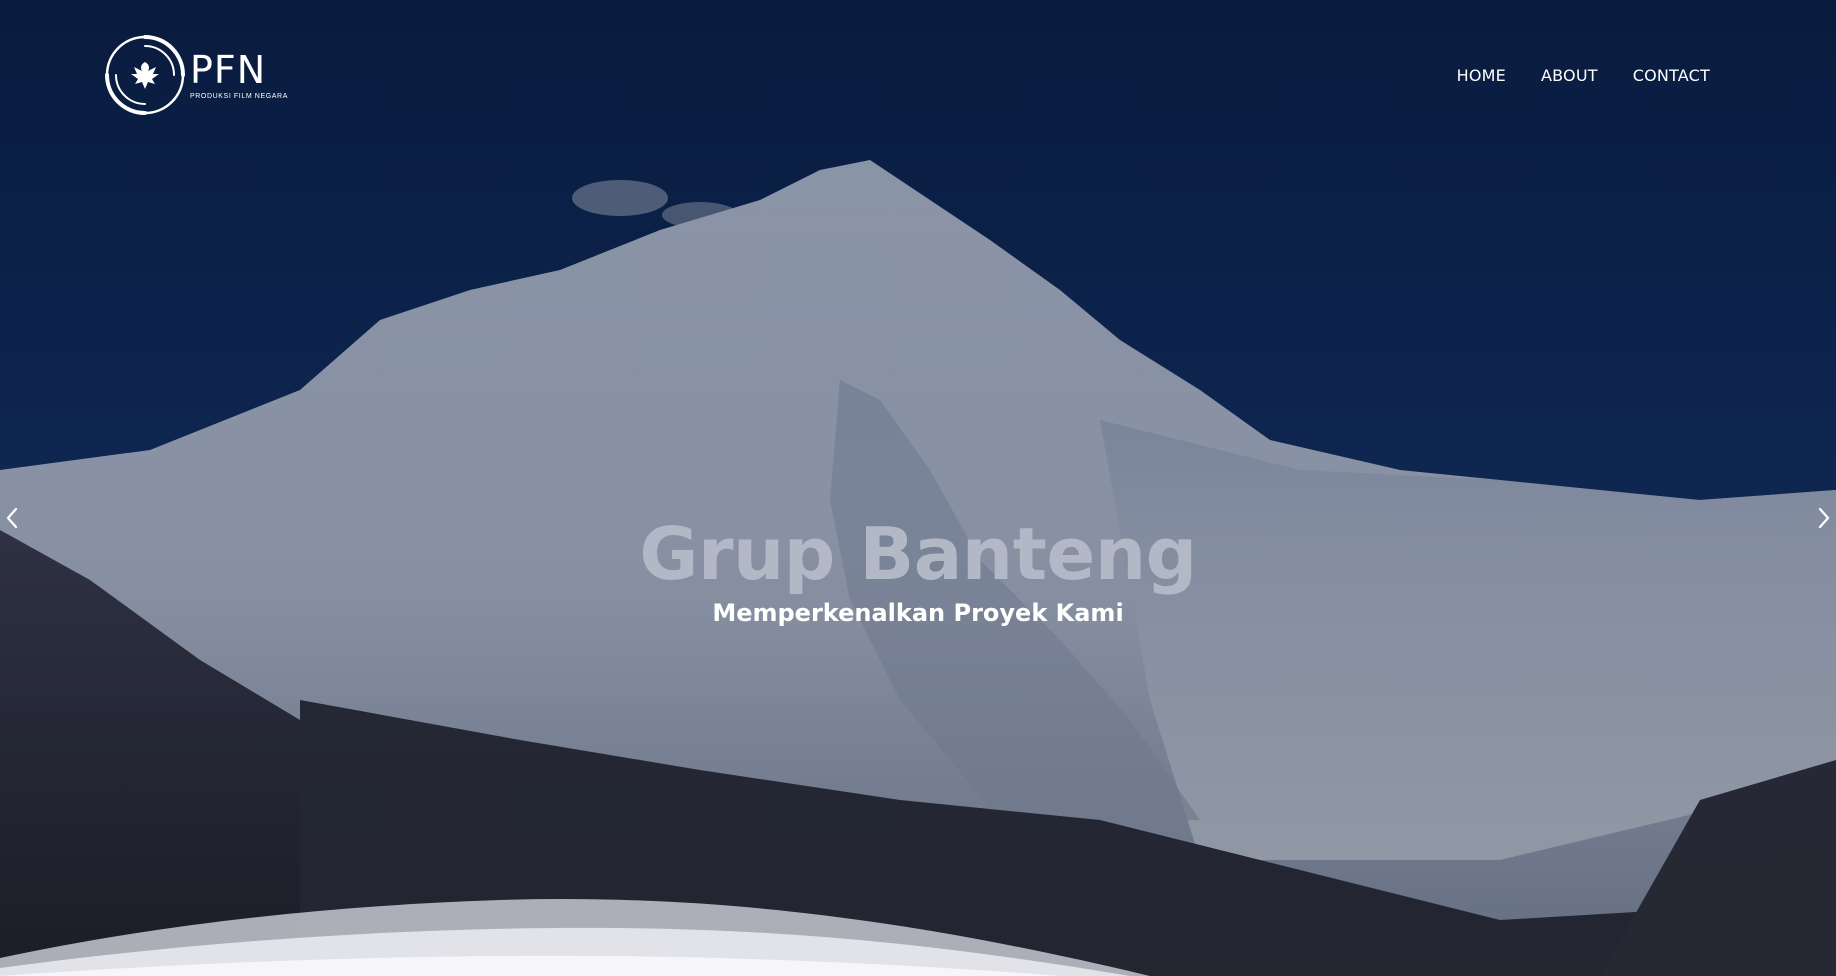 The height and width of the screenshot is (976, 1836). What do you see at coordinates (228, 69) in the screenshot?
I see `brand-name: PFN` at bounding box center [228, 69].